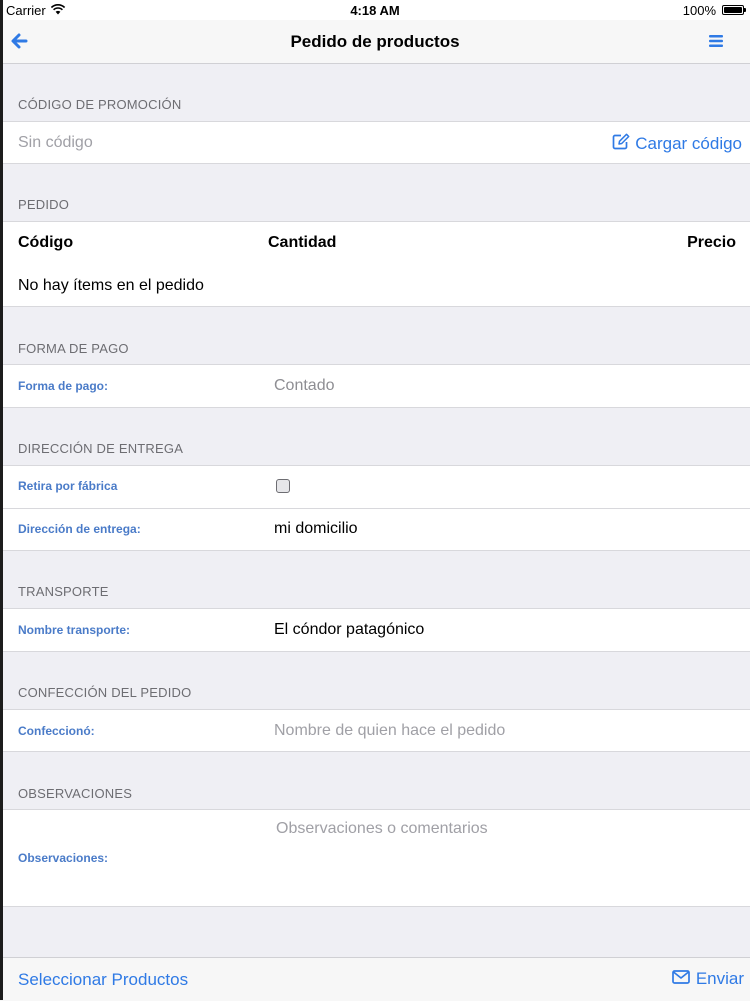 This screenshot has width=750, height=1001. I want to click on row-divider, so click(375, 508).